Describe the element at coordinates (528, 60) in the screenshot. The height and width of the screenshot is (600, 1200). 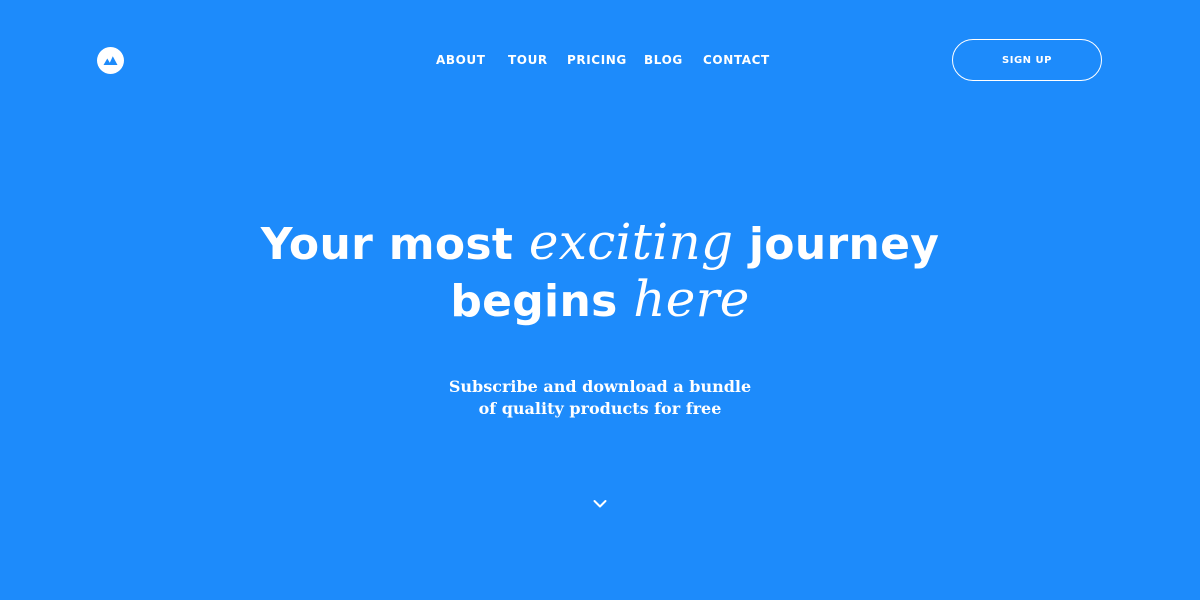
I see `nav-link-tour: TOUR` at that location.